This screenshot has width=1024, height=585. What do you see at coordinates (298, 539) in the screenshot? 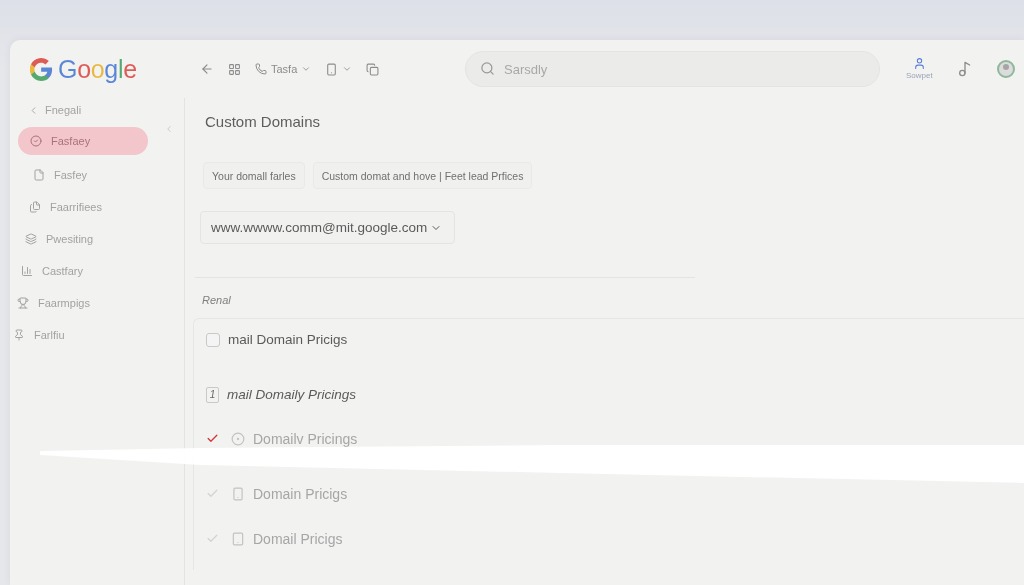
I see `row-label: Domail Pricigs` at bounding box center [298, 539].